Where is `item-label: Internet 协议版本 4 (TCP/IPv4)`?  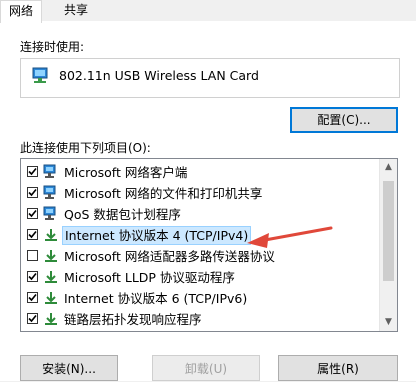
item-label: Internet 协议版本 4 (TCP/IPv4) is located at coordinates (157, 235).